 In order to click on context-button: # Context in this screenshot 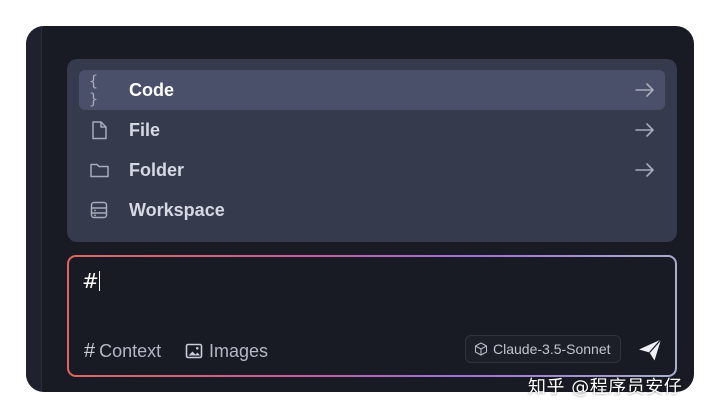, I will do `click(122, 351)`.